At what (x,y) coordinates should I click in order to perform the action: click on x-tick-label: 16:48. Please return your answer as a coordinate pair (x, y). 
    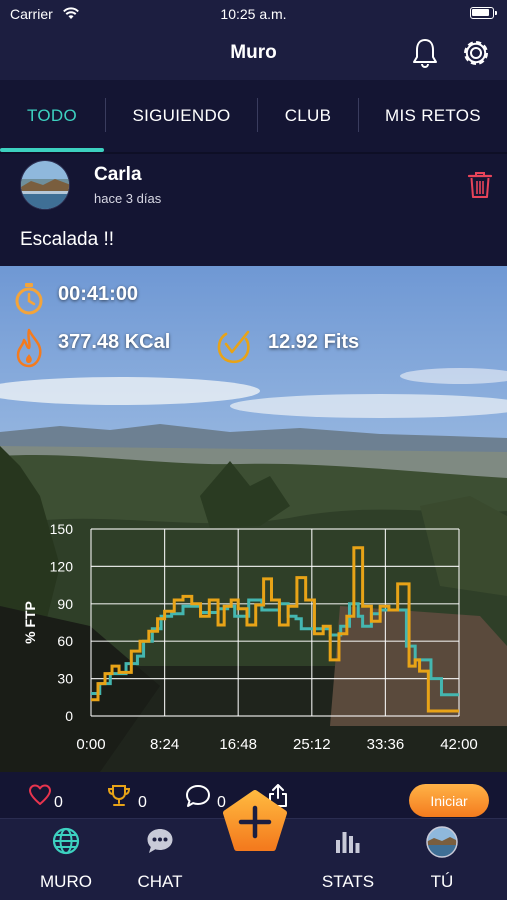
    Looking at the image, I should click on (238, 744).